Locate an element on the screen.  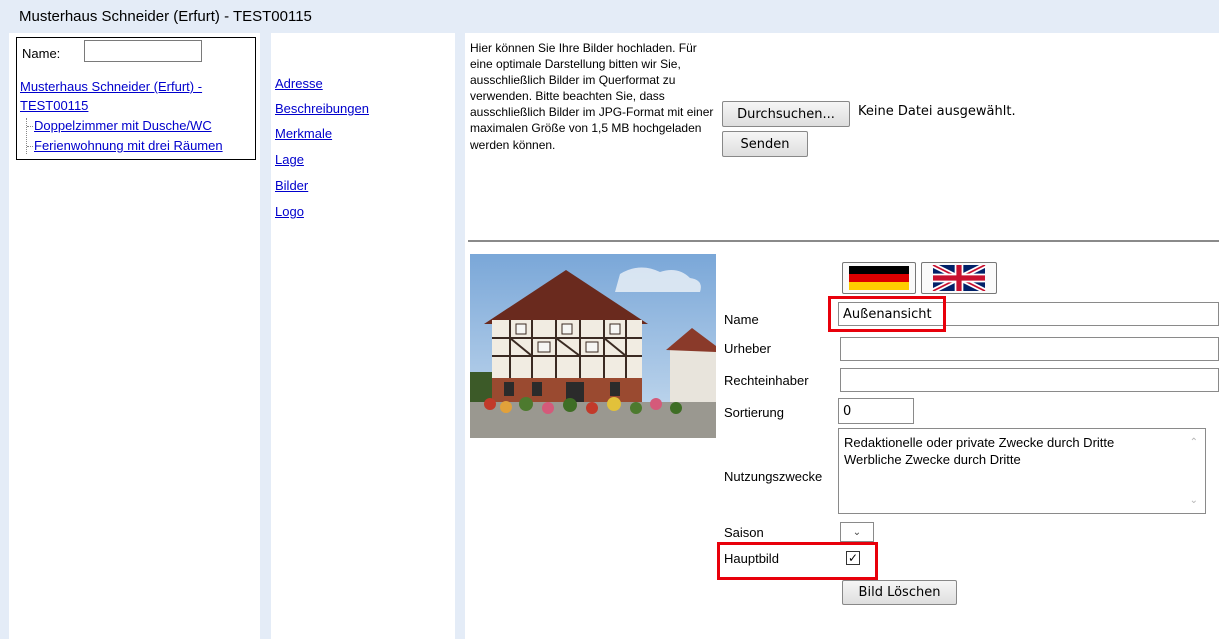
de-flag-icon is located at coordinates (879, 278).